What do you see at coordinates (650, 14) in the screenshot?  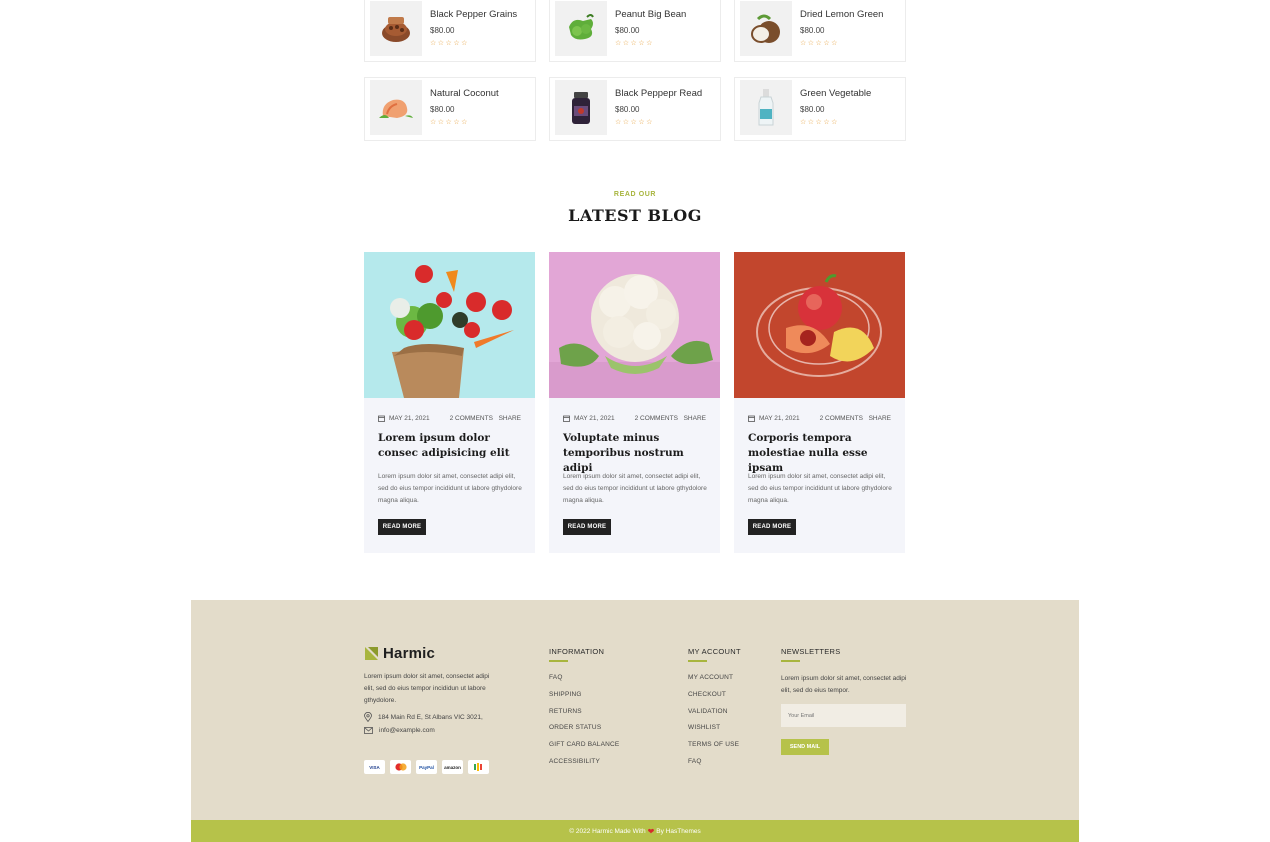 I see `product-name: Peanut Big Bean` at bounding box center [650, 14].